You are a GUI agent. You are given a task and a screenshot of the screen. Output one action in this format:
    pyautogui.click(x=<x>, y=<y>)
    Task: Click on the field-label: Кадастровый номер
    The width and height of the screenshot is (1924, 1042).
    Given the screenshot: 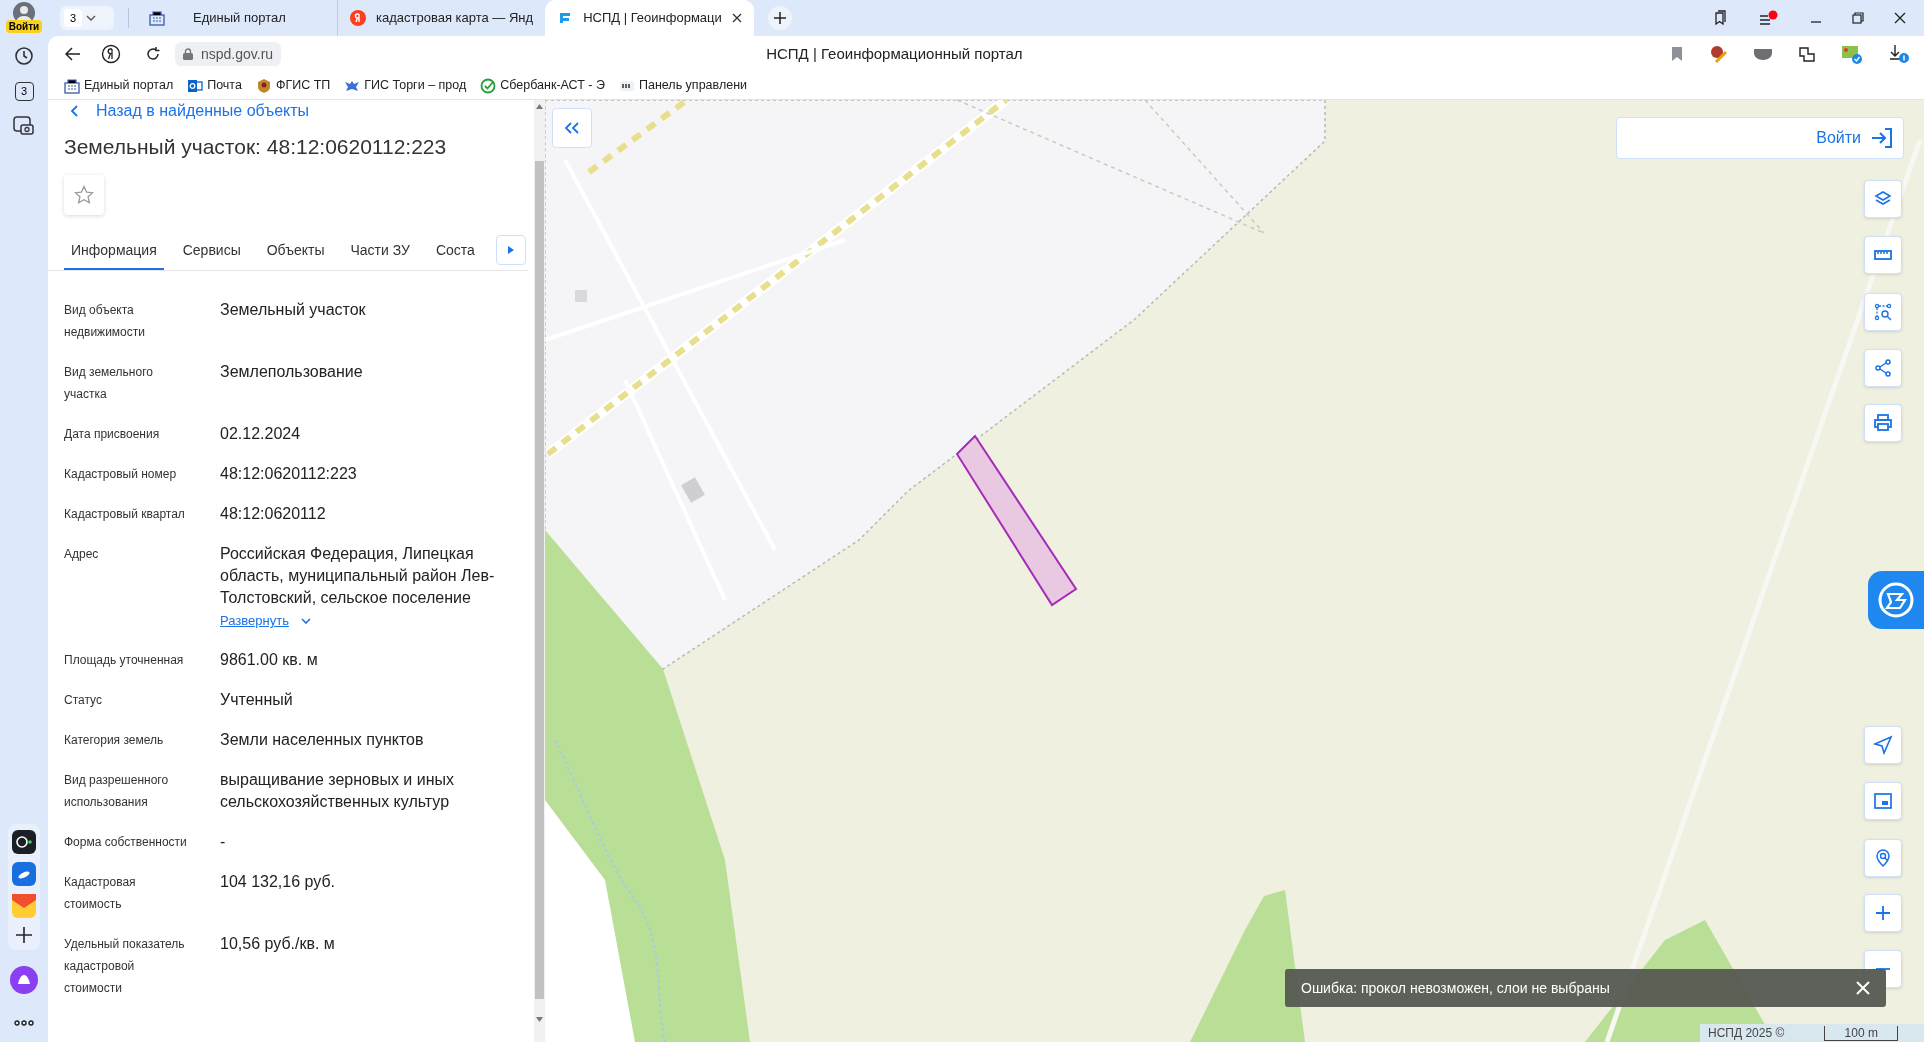 What is the action you would take?
    pyautogui.click(x=121, y=474)
    